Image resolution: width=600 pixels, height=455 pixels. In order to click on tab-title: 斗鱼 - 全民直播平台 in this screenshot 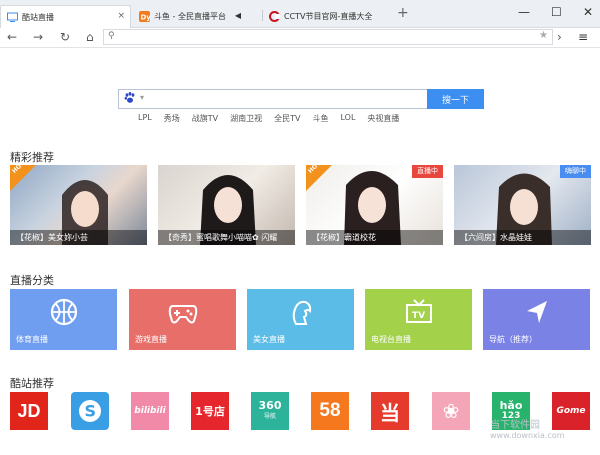, I will do `click(190, 16)`.